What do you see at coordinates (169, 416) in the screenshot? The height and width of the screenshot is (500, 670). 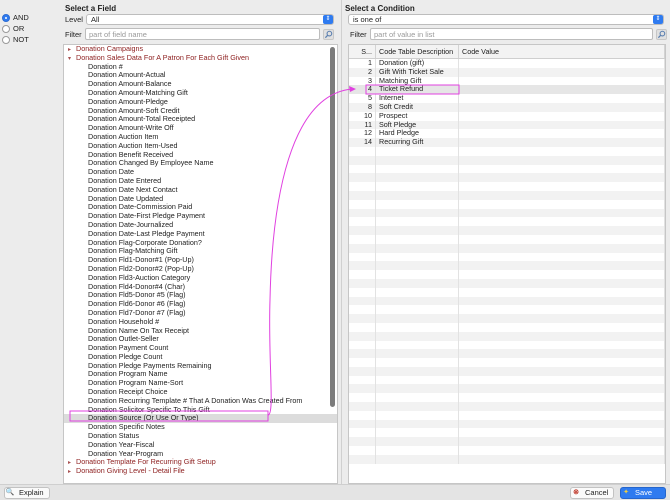 I see `annotation-box-field` at bounding box center [169, 416].